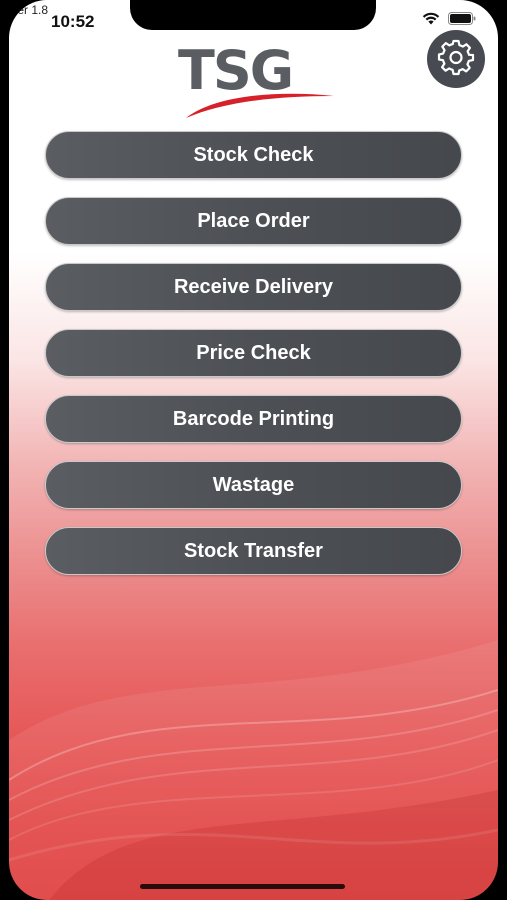 This screenshot has height=900, width=507. Describe the element at coordinates (260, 105) in the screenshot. I see `logo-swoosh` at that location.